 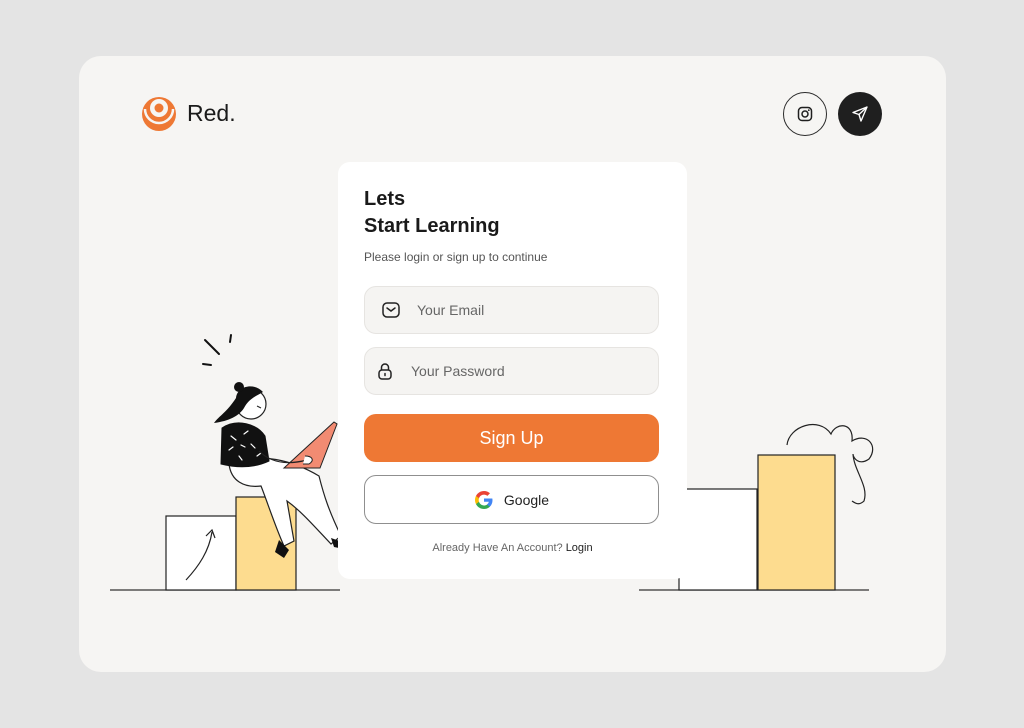 I want to click on title-line-2: Start Learning, so click(x=432, y=226).